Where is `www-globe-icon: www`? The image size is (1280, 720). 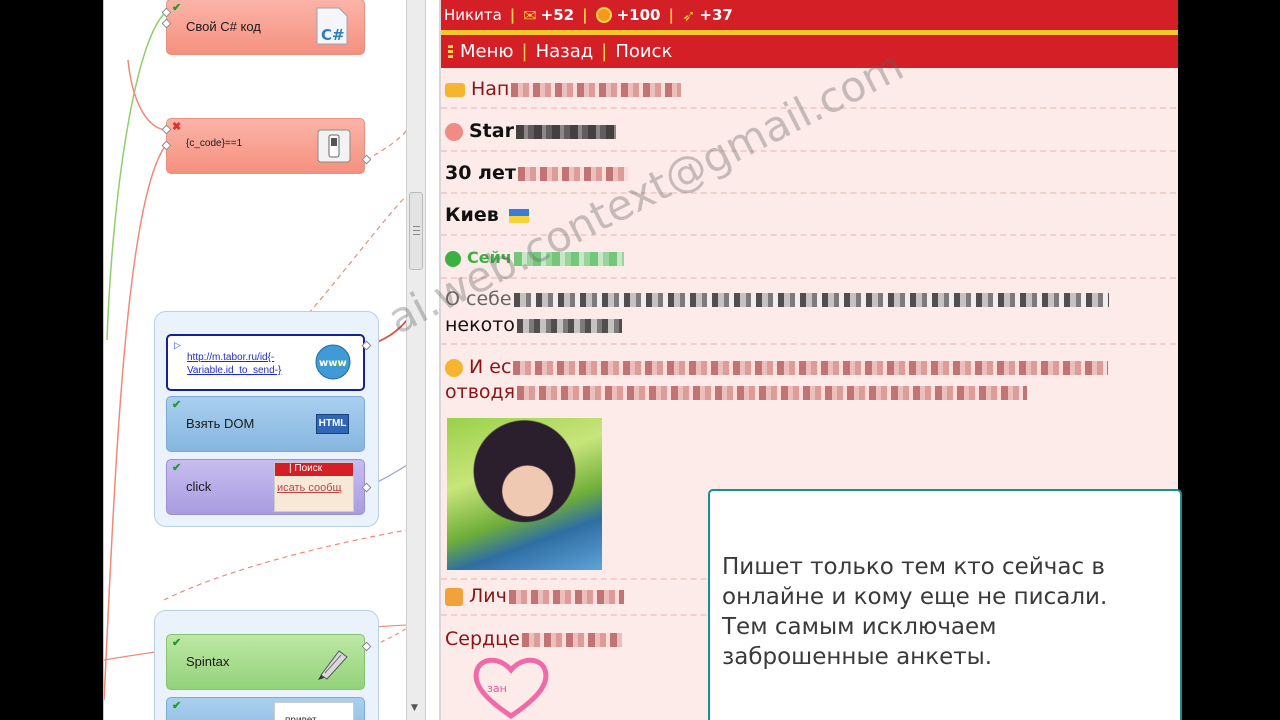 www-globe-icon: www is located at coordinates (333, 362).